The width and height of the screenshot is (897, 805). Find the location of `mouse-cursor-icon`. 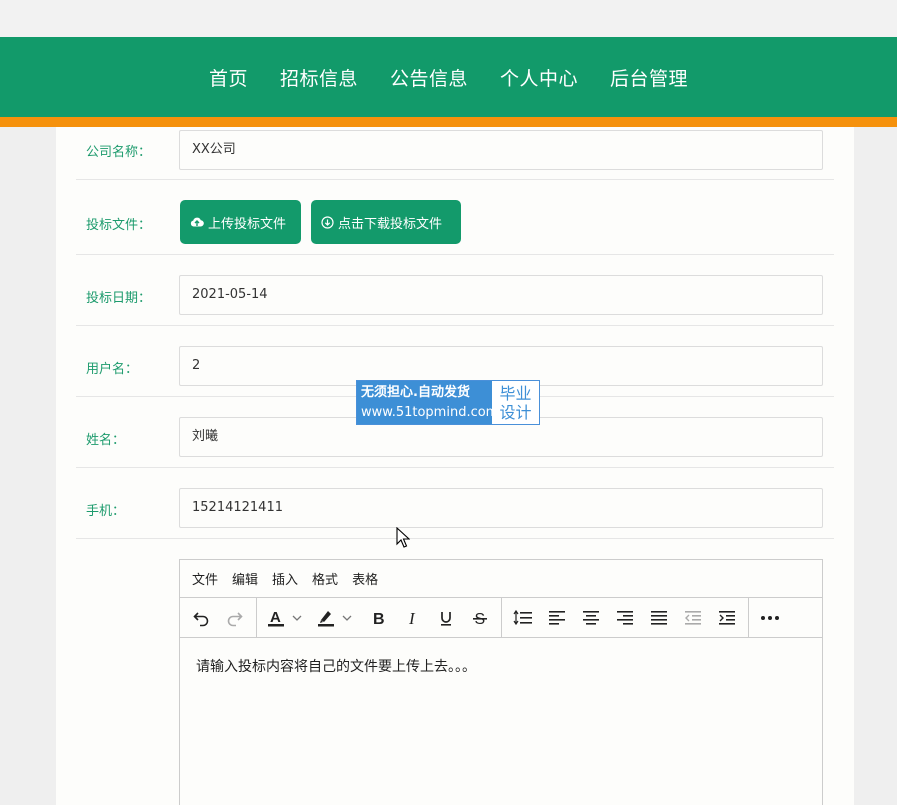

mouse-cursor-icon is located at coordinates (403, 539).